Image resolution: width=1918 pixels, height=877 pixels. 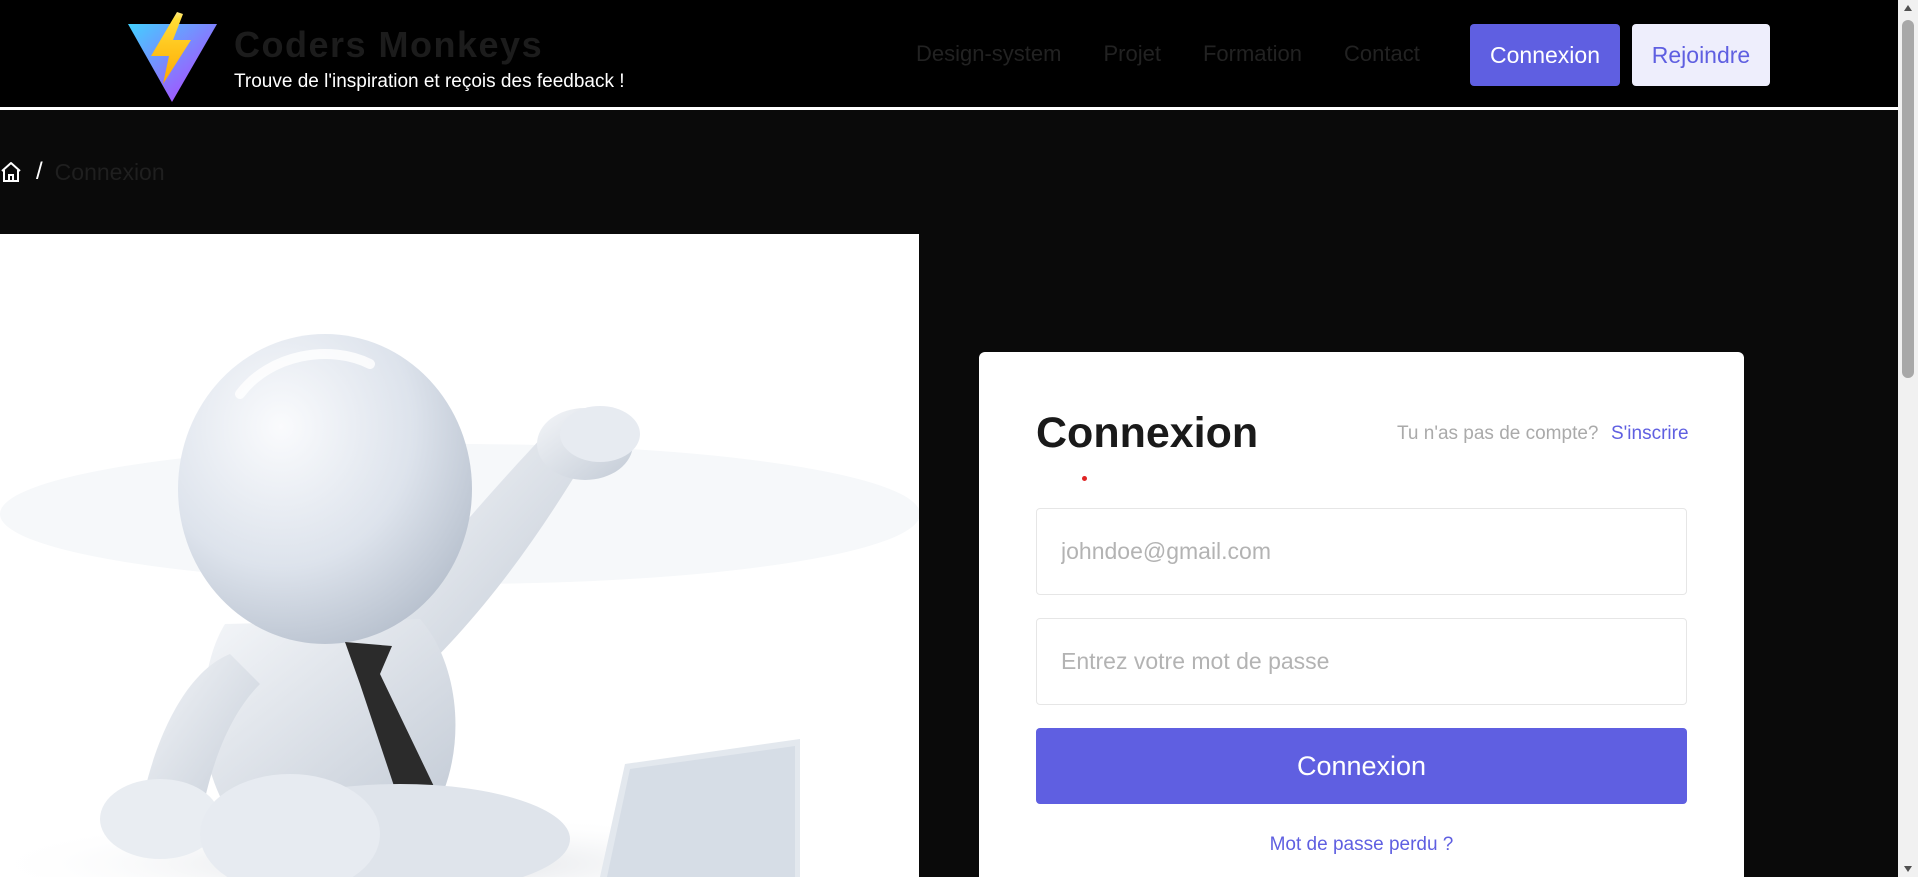 What do you see at coordinates (1147, 433) in the screenshot?
I see `login-title: Connexion` at bounding box center [1147, 433].